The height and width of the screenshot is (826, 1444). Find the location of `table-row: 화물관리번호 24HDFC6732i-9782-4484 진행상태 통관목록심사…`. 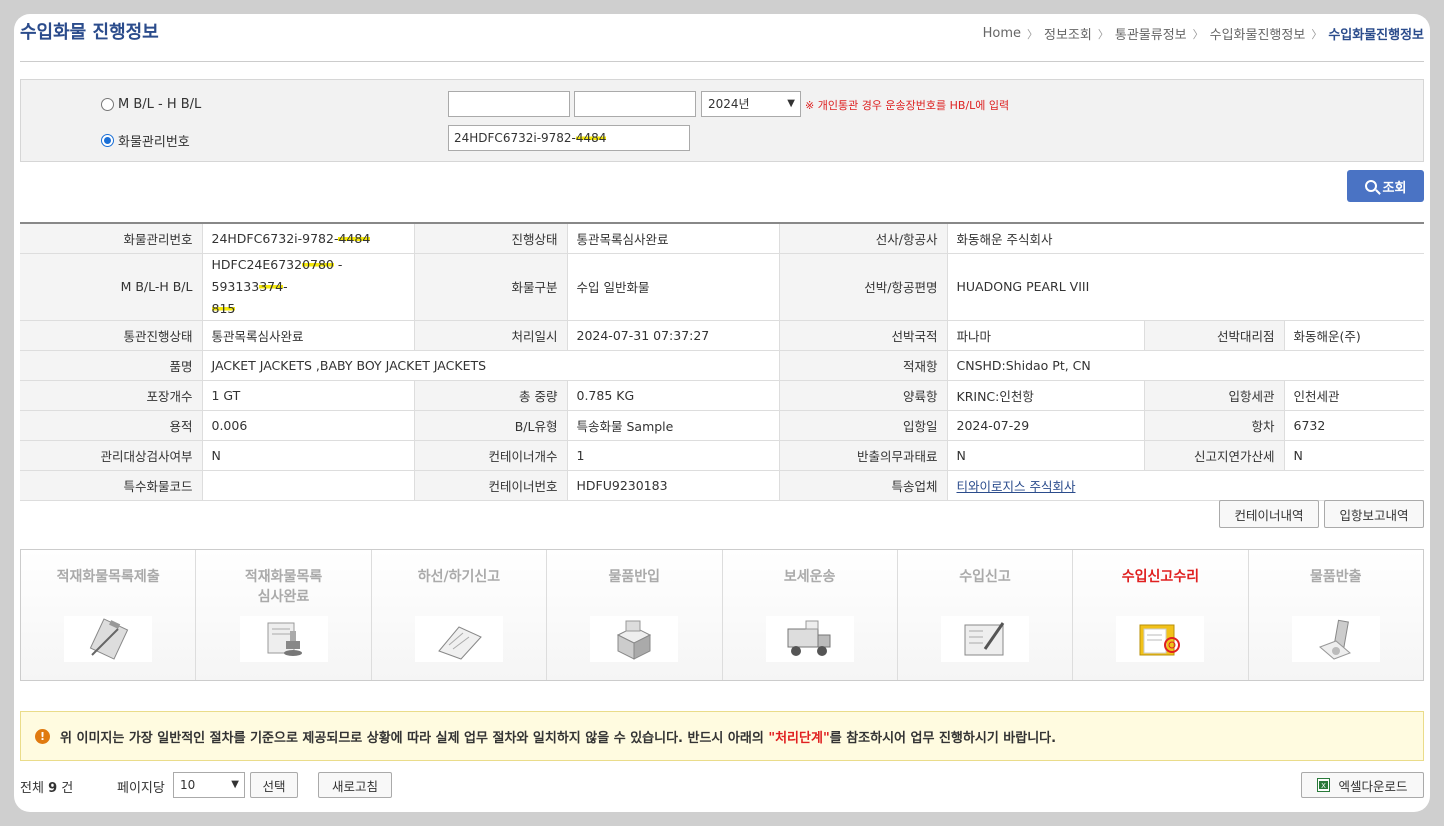

table-row: 화물관리번호 24HDFC6732i-9782-4484 진행상태 통관목록심사… is located at coordinates (722, 238).